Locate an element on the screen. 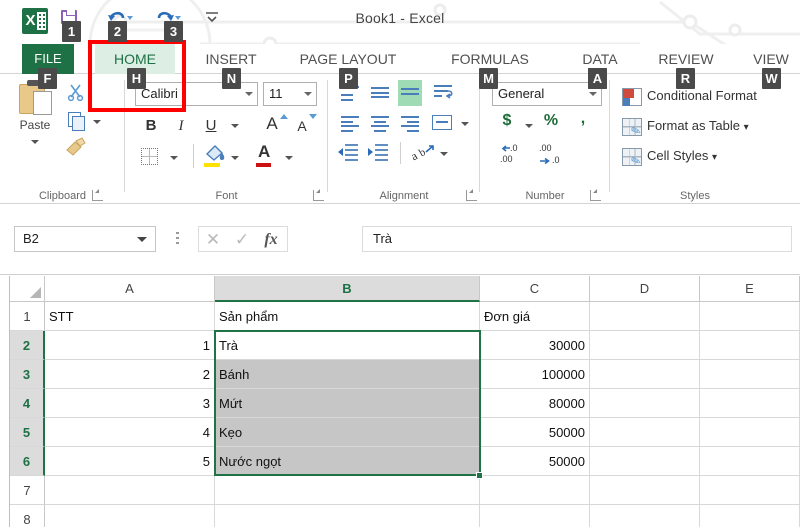 Image resolution: width=800 pixels, height=527 pixels. row-header-7: 7 is located at coordinates (27, 490).